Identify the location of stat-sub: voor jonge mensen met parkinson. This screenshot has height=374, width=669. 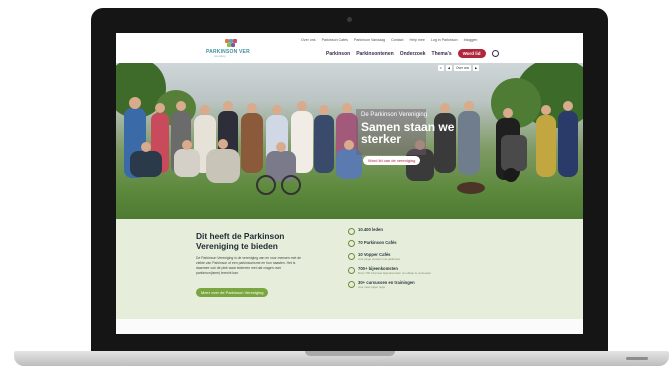
(379, 259).